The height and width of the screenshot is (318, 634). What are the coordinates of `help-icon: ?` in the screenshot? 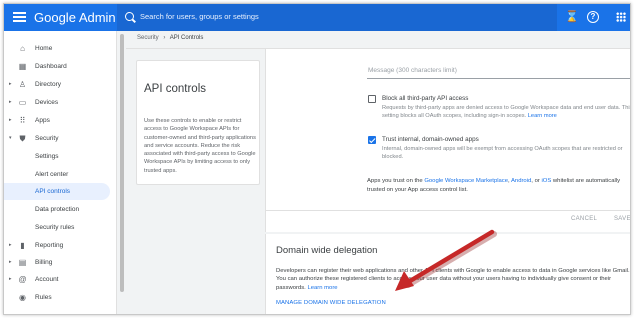 It's located at (593, 17).